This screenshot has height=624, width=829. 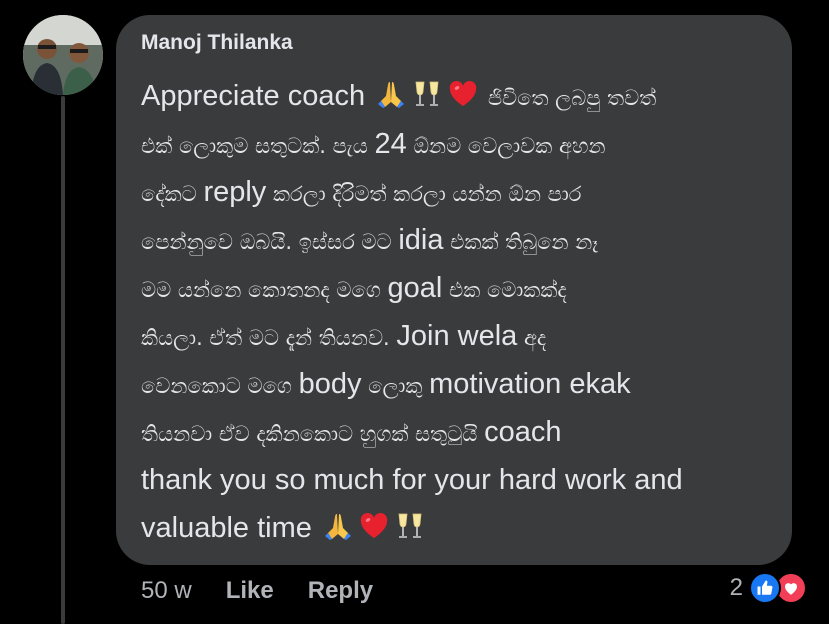 What do you see at coordinates (569, 98) in the screenshot?
I see `comment-text: ජිවිතෙ ලබපු තවත්` at bounding box center [569, 98].